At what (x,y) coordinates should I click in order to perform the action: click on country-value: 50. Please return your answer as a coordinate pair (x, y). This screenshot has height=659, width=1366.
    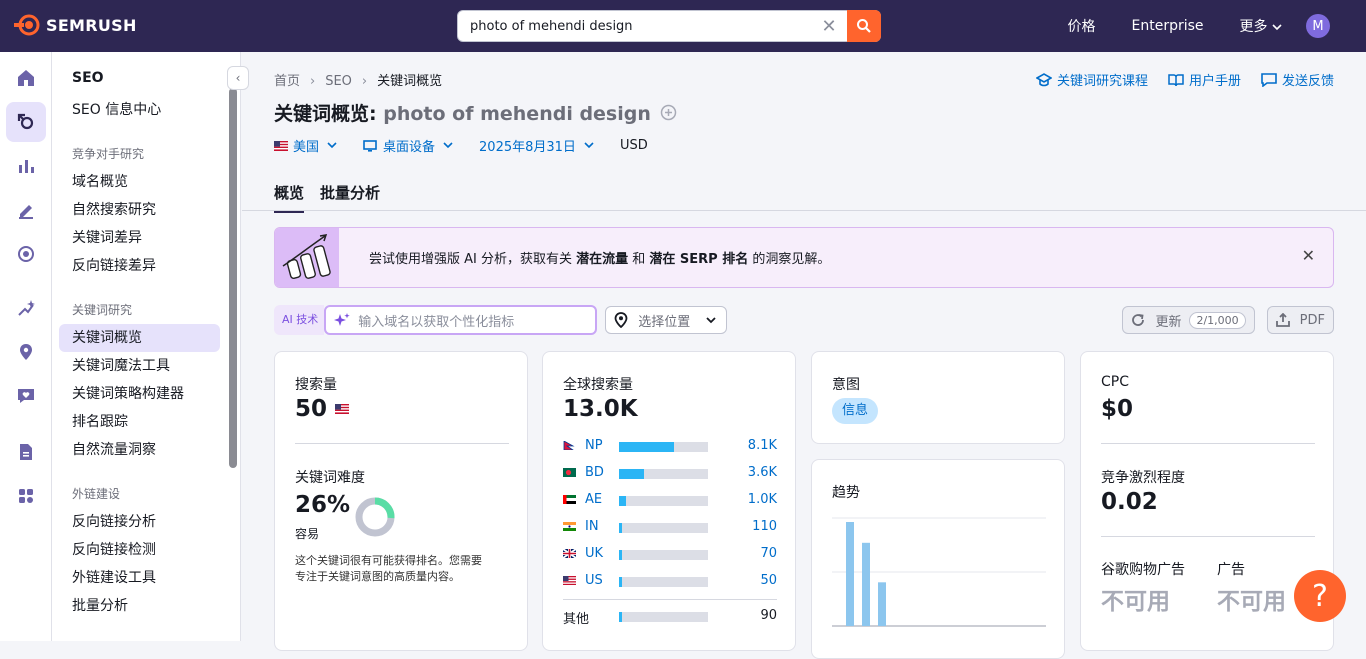
    Looking at the image, I should click on (768, 580).